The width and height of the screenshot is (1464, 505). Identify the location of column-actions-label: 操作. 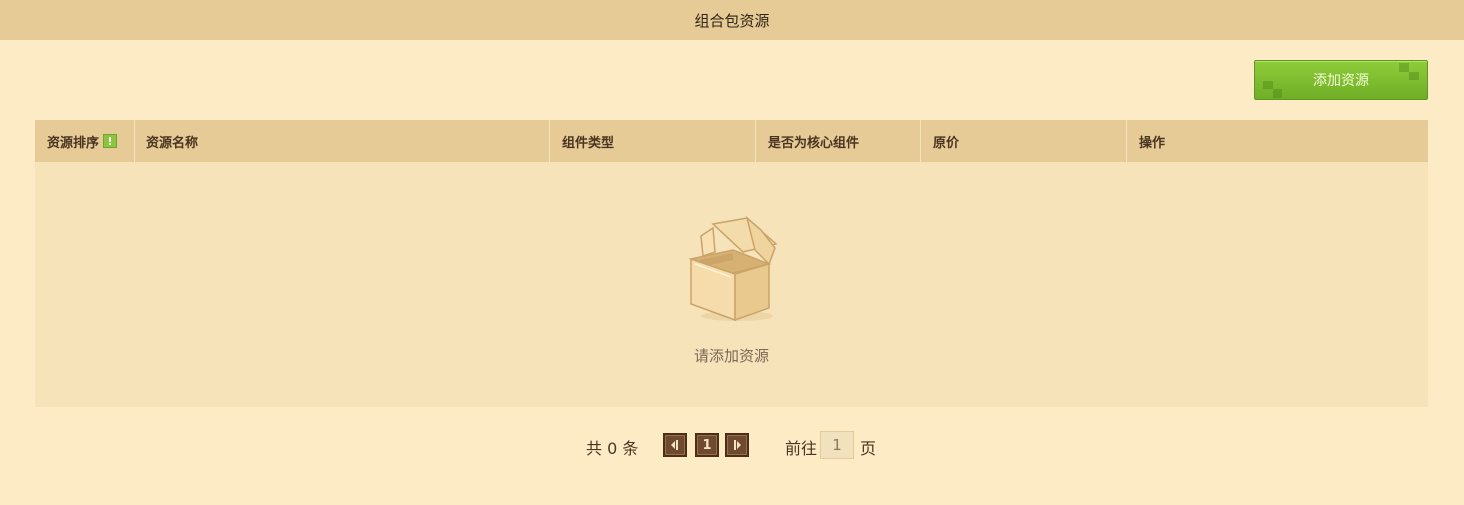
(1152, 143).